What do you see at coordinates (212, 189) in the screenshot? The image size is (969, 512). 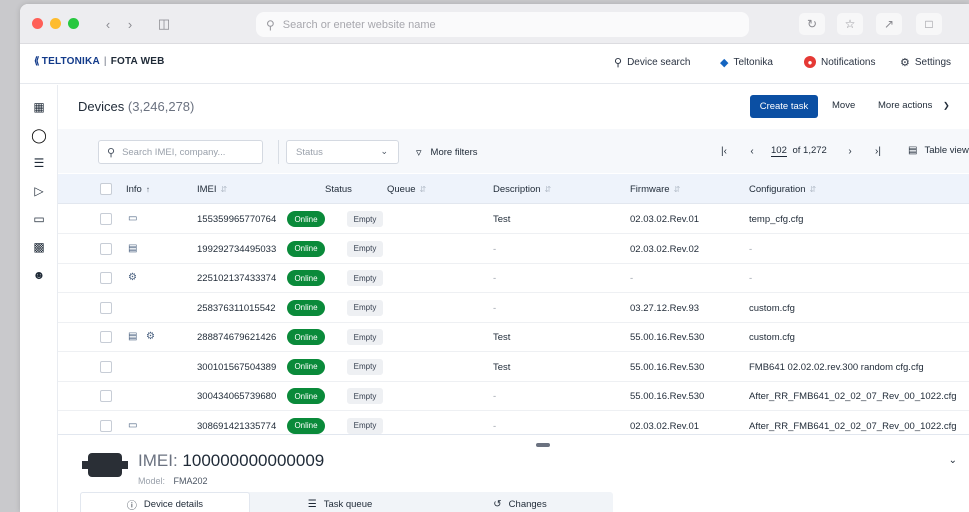 I see `column-header-imei: IMEI ⇵` at bounding box center [212, 189].